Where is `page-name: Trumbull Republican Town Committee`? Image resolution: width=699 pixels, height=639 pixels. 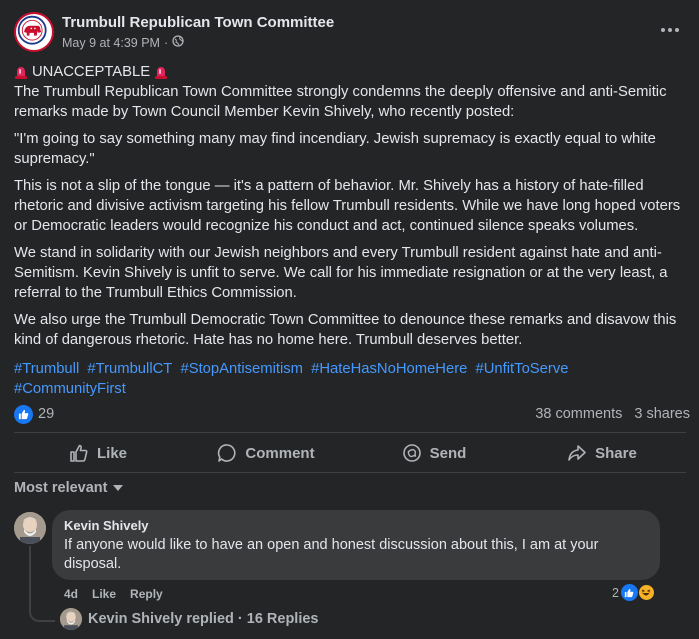 page-name: Trumbull Republican Town Committee is located at coordinates (198, 22).